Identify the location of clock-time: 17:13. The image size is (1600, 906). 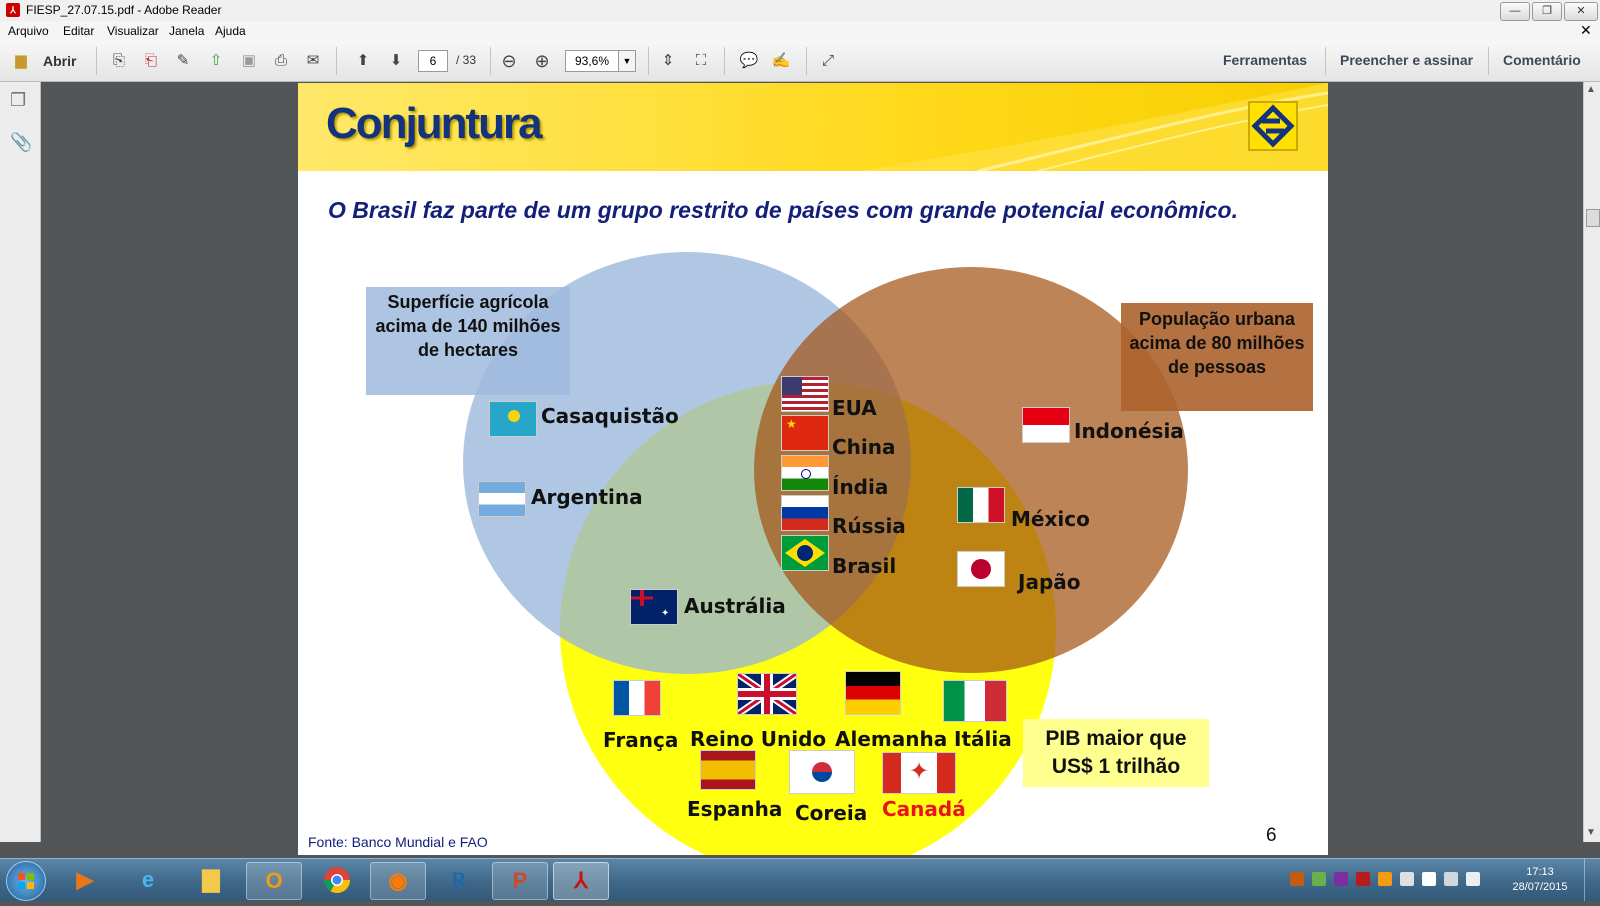
(1540, 872).